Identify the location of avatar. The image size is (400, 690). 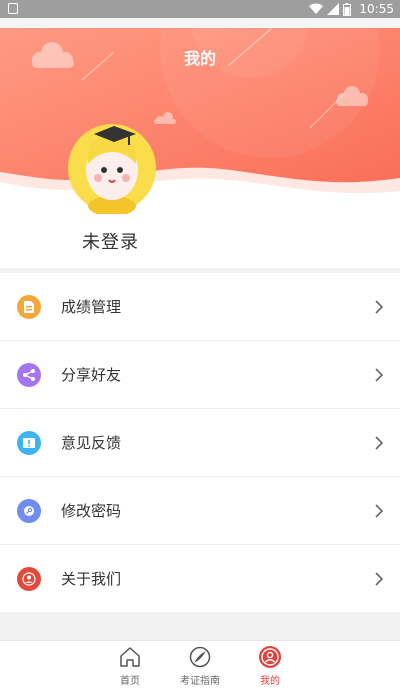
(112, 168).